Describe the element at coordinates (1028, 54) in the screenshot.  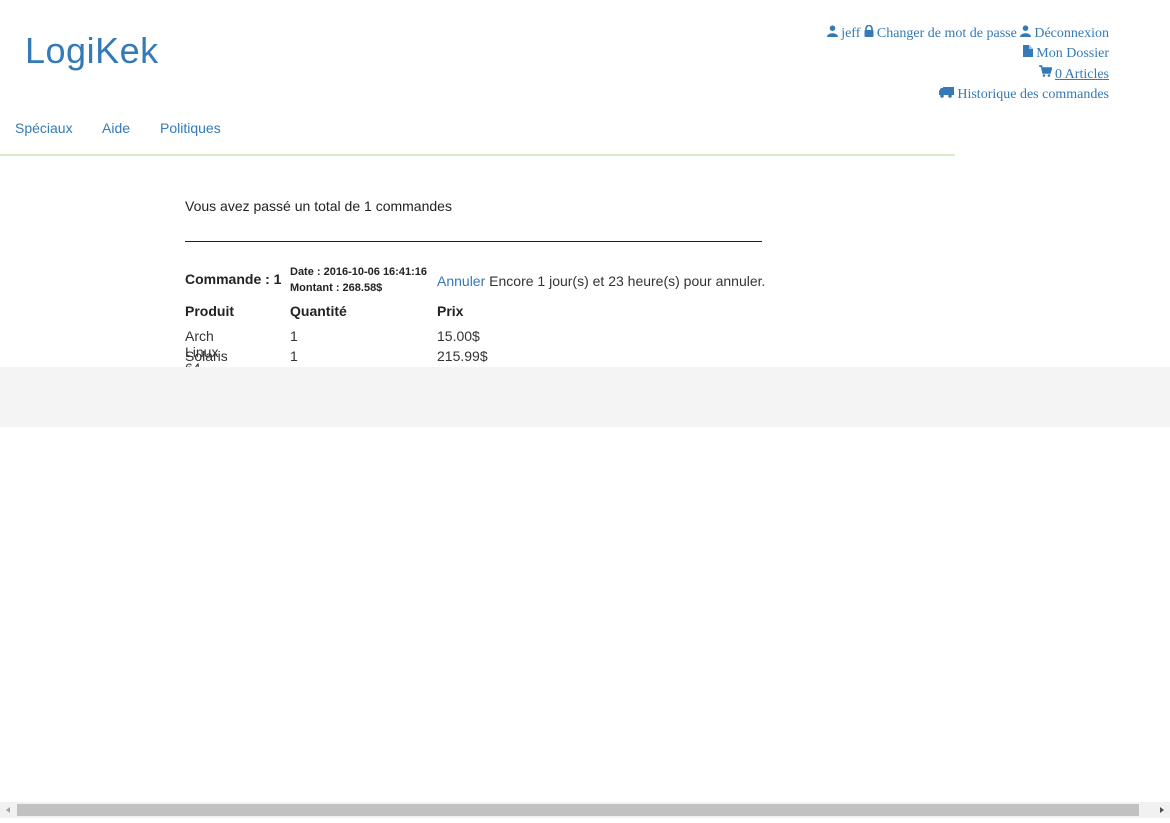
I see `file-icon` at that location.